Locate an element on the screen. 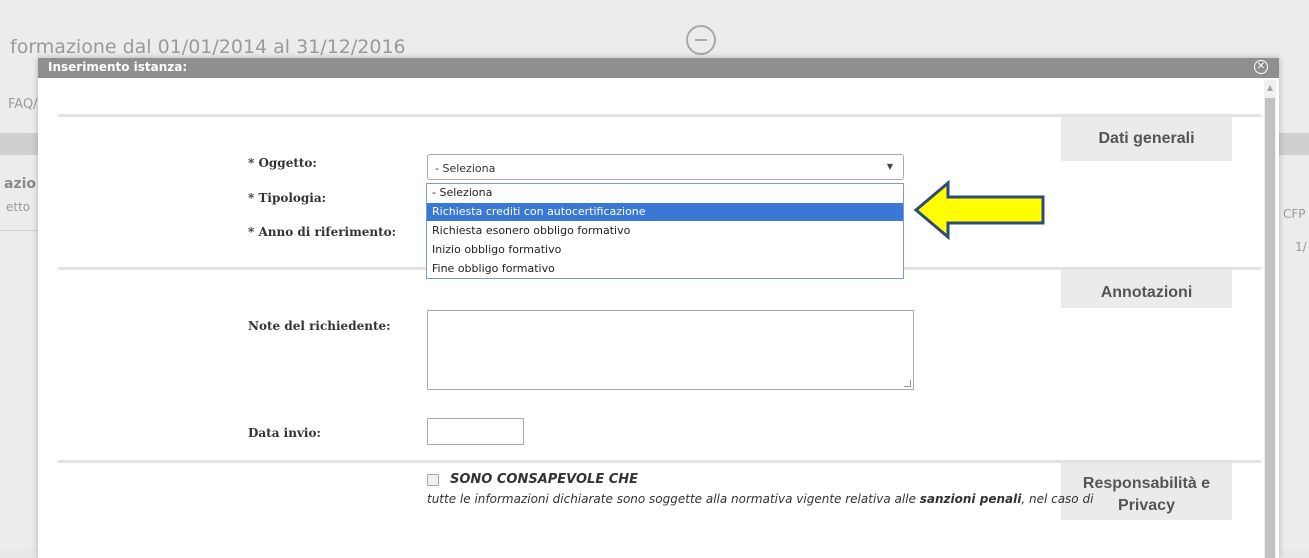  data-invio-input is located at coordinates (475, 431).